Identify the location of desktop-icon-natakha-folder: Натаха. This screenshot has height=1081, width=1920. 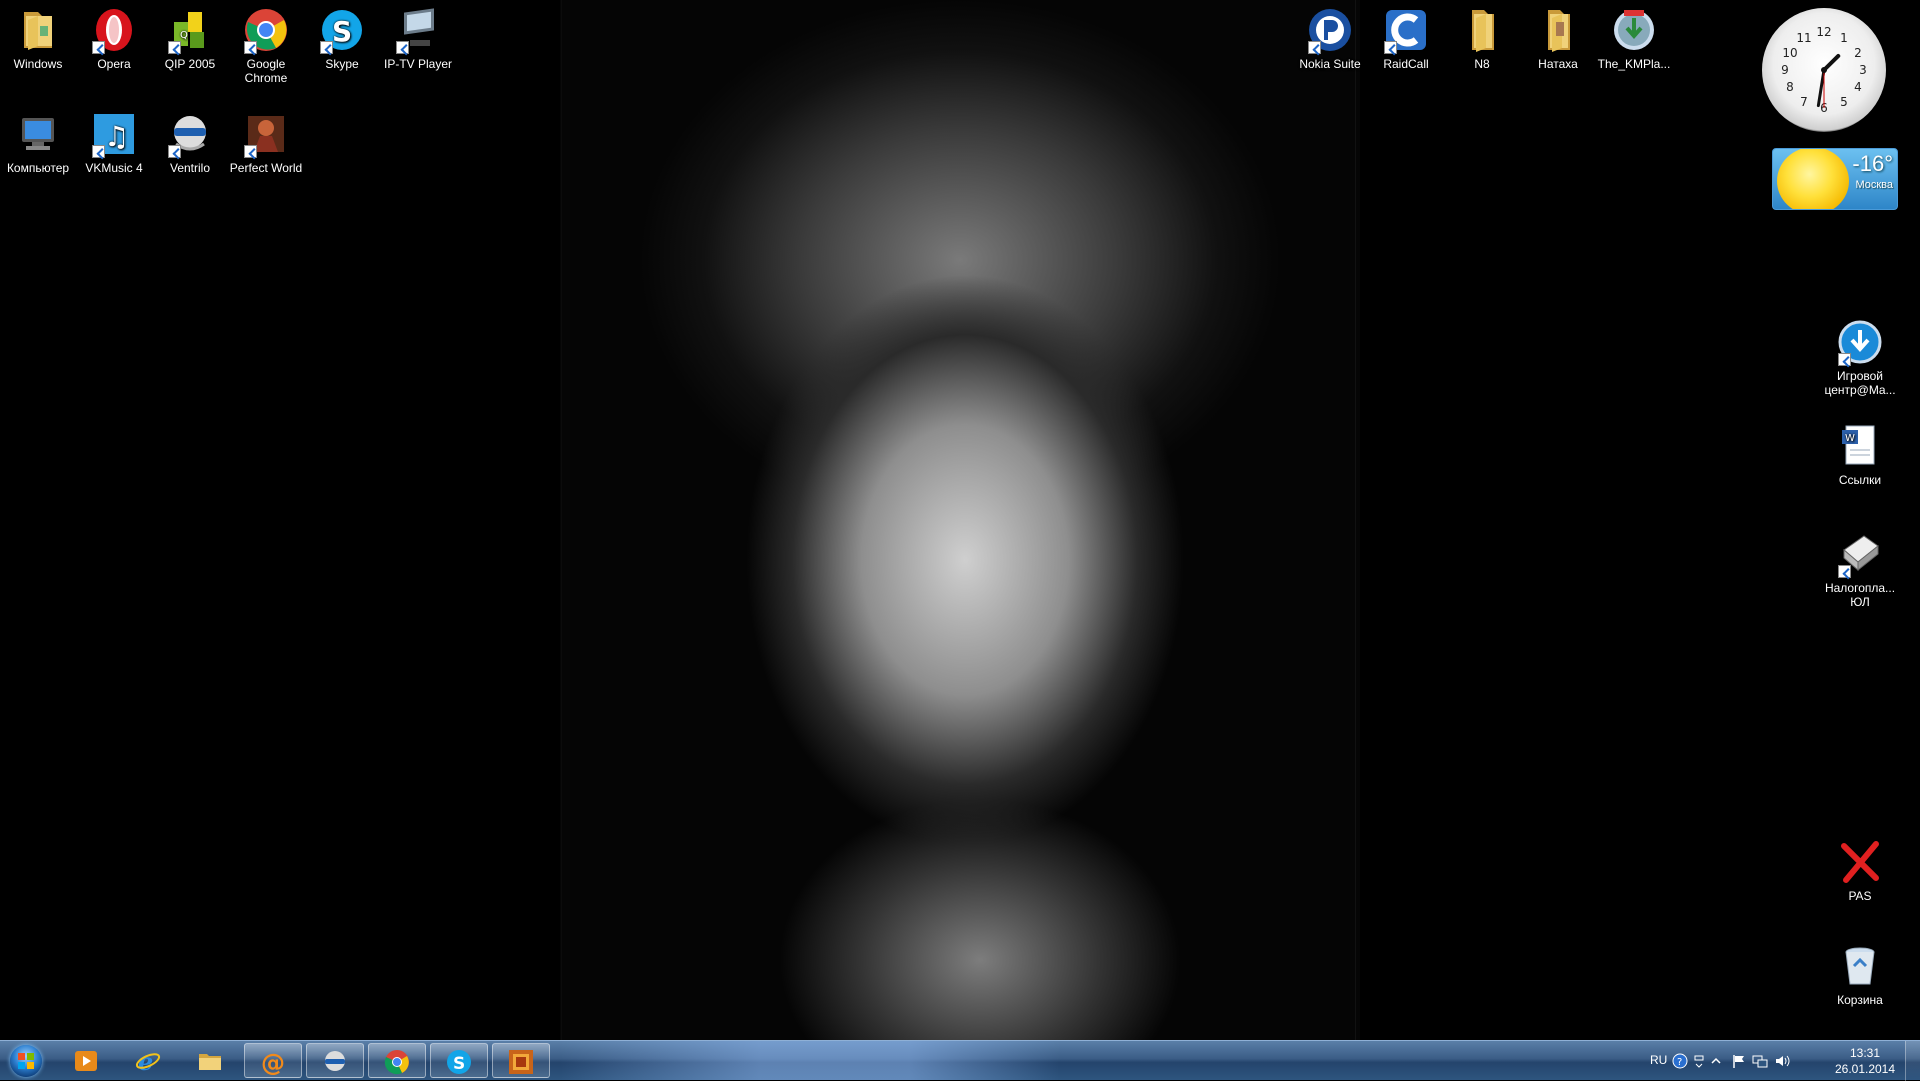
(1558, 38).